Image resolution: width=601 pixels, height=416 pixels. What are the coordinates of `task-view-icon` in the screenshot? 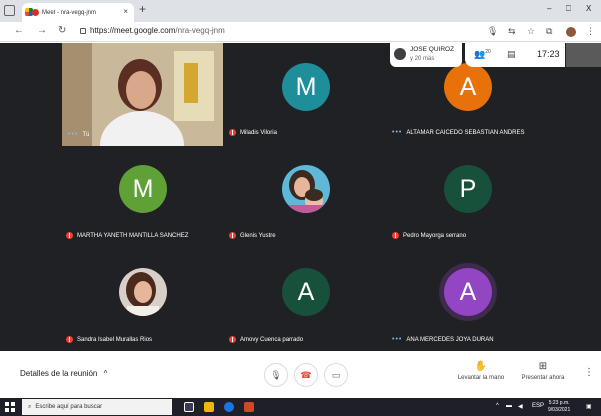 It's located at (189, 407).